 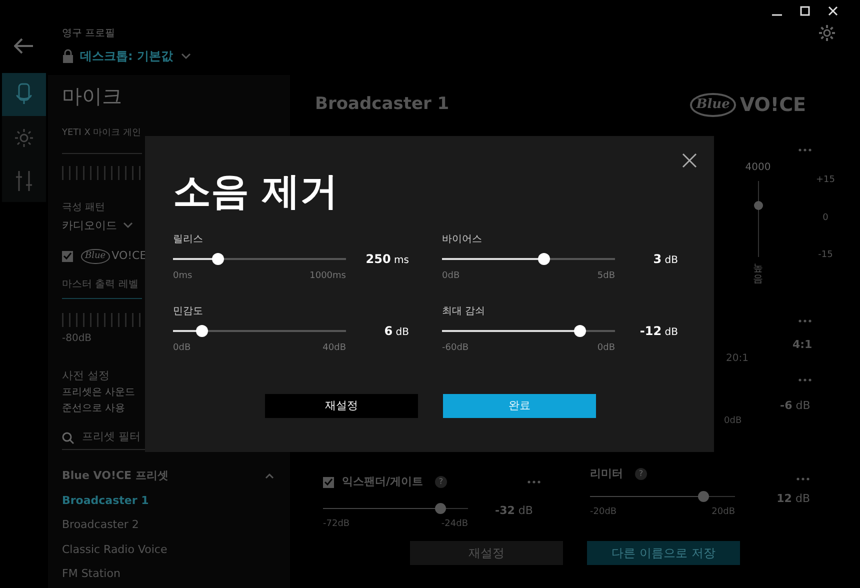 What do you see at coordinates (188, 240) in the screenshot?
I see `slider-label: 릴리스` at bounding box center [188, 240].